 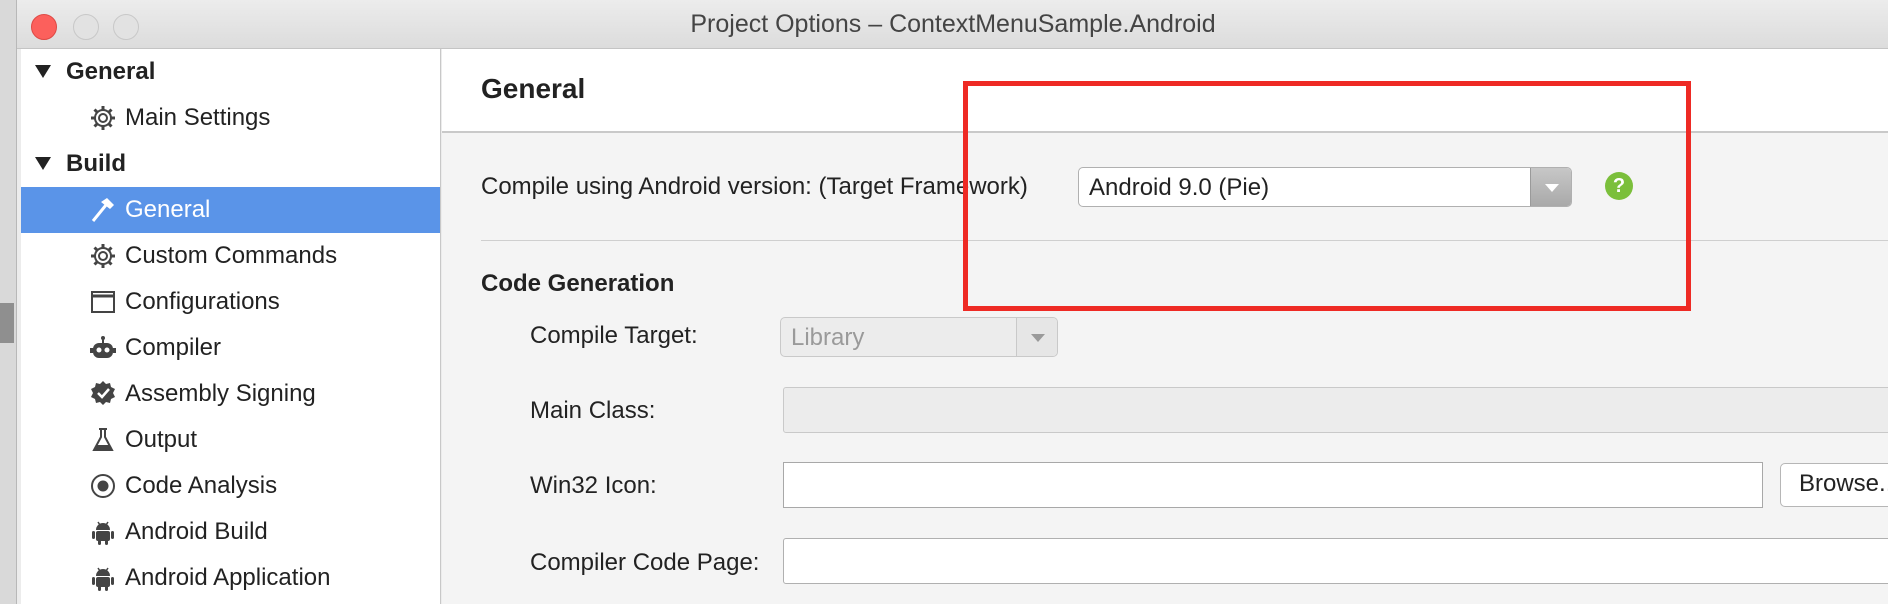 I want to click on sidebar-item-custom-commands: Custom Commands, so click(x=230, y=256).